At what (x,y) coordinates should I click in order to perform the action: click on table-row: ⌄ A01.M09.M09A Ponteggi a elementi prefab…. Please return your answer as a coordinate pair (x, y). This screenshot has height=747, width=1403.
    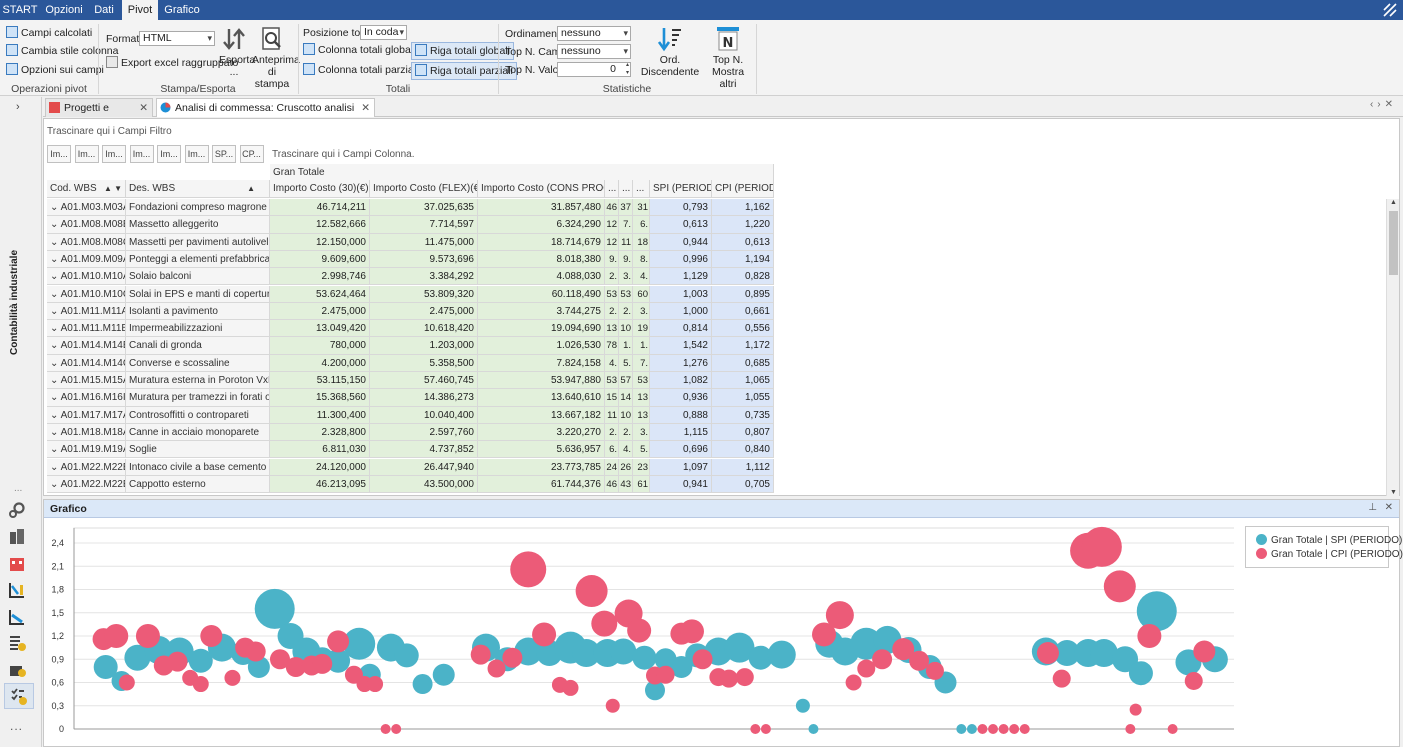
    Looking at the image, I should click on (410, 259).